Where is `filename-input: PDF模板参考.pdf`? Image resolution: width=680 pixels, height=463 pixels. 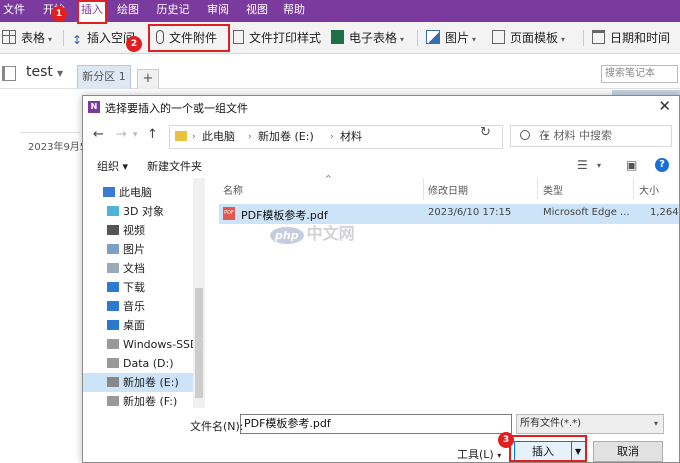
filename-input: PDF模板参考.pdf is located at coordinates (376, 424).